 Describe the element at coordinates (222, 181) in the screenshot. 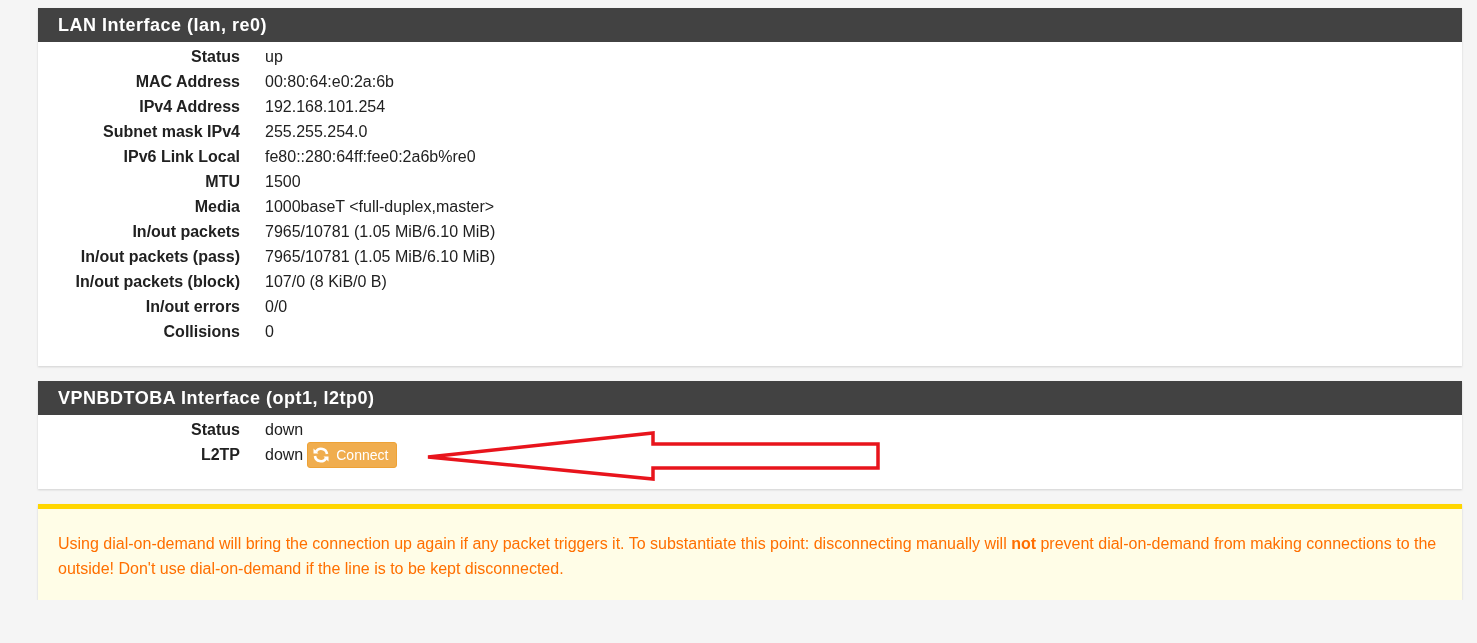

I see `field-label: MTU` at that location.